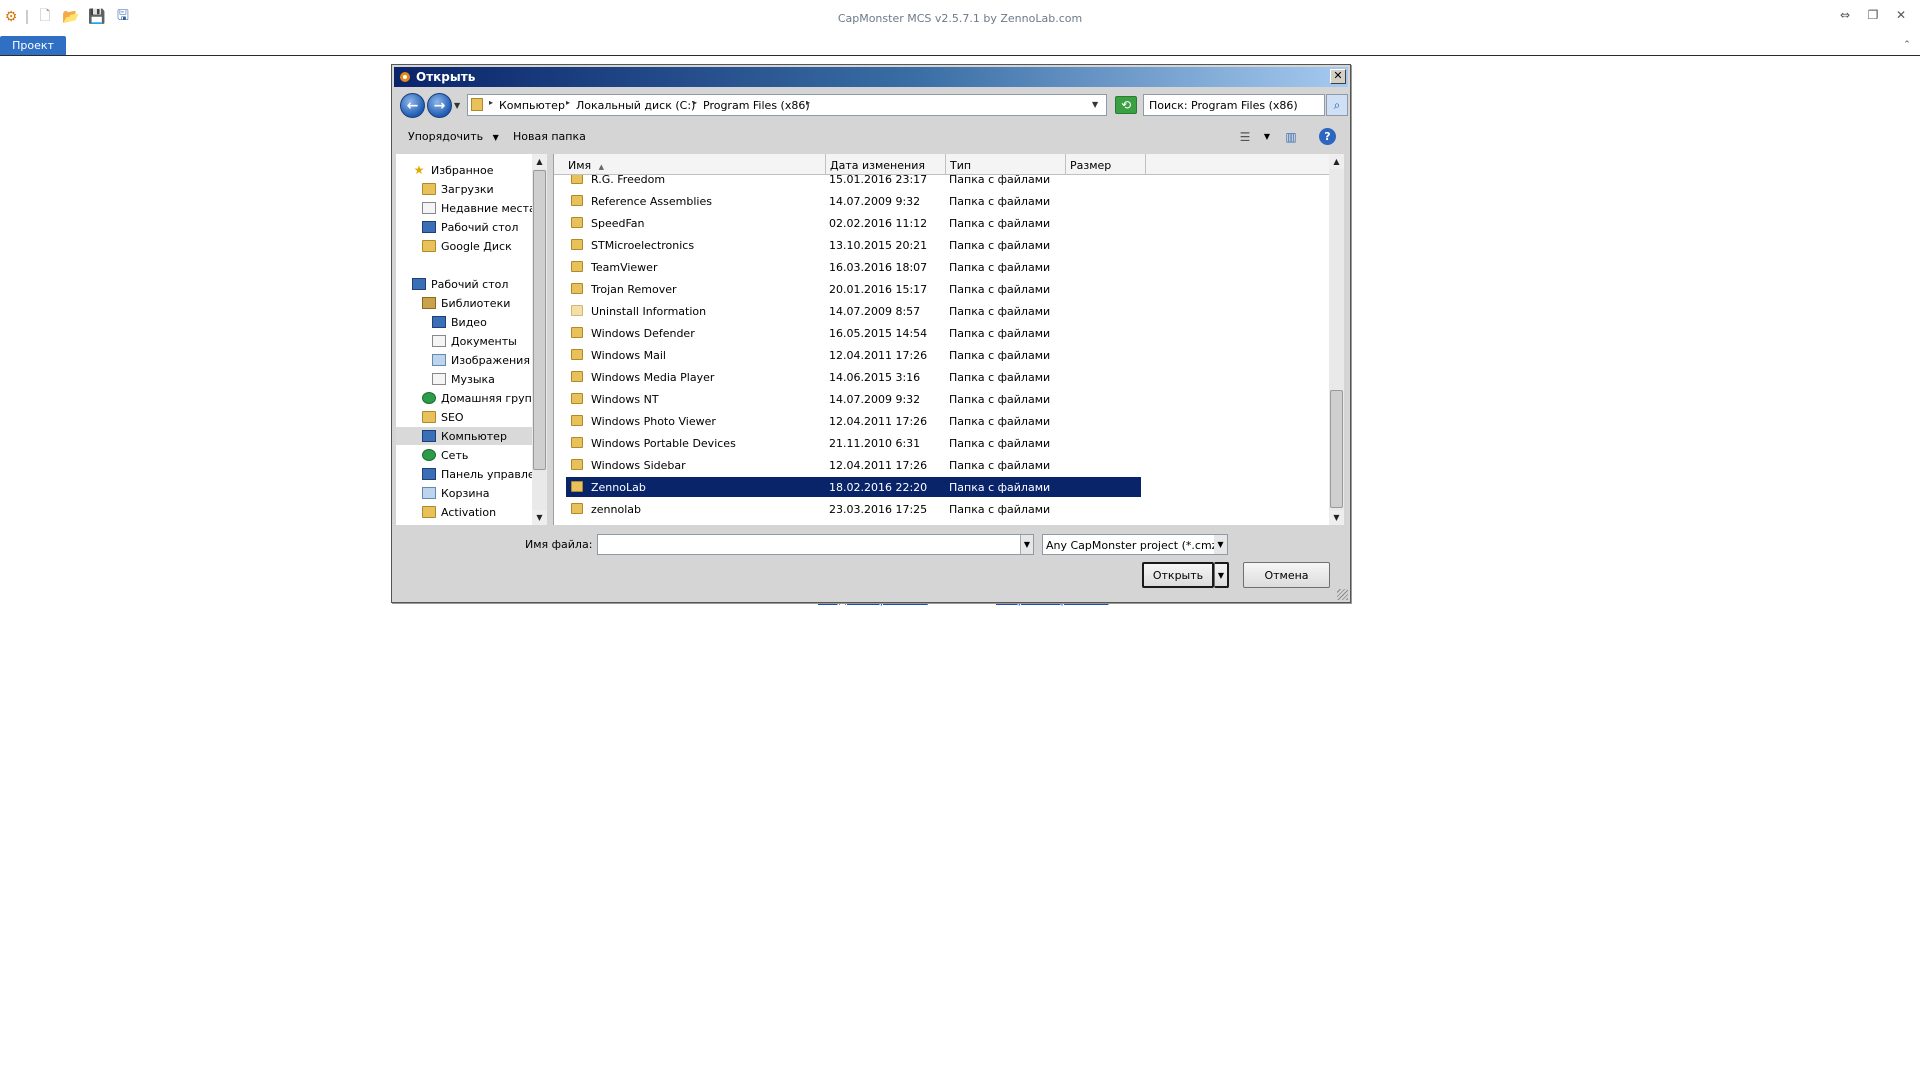 This screenshot has height=1080, width=1920. I want to click on organize-button: Упорядочить ▼, so click(453, 136).